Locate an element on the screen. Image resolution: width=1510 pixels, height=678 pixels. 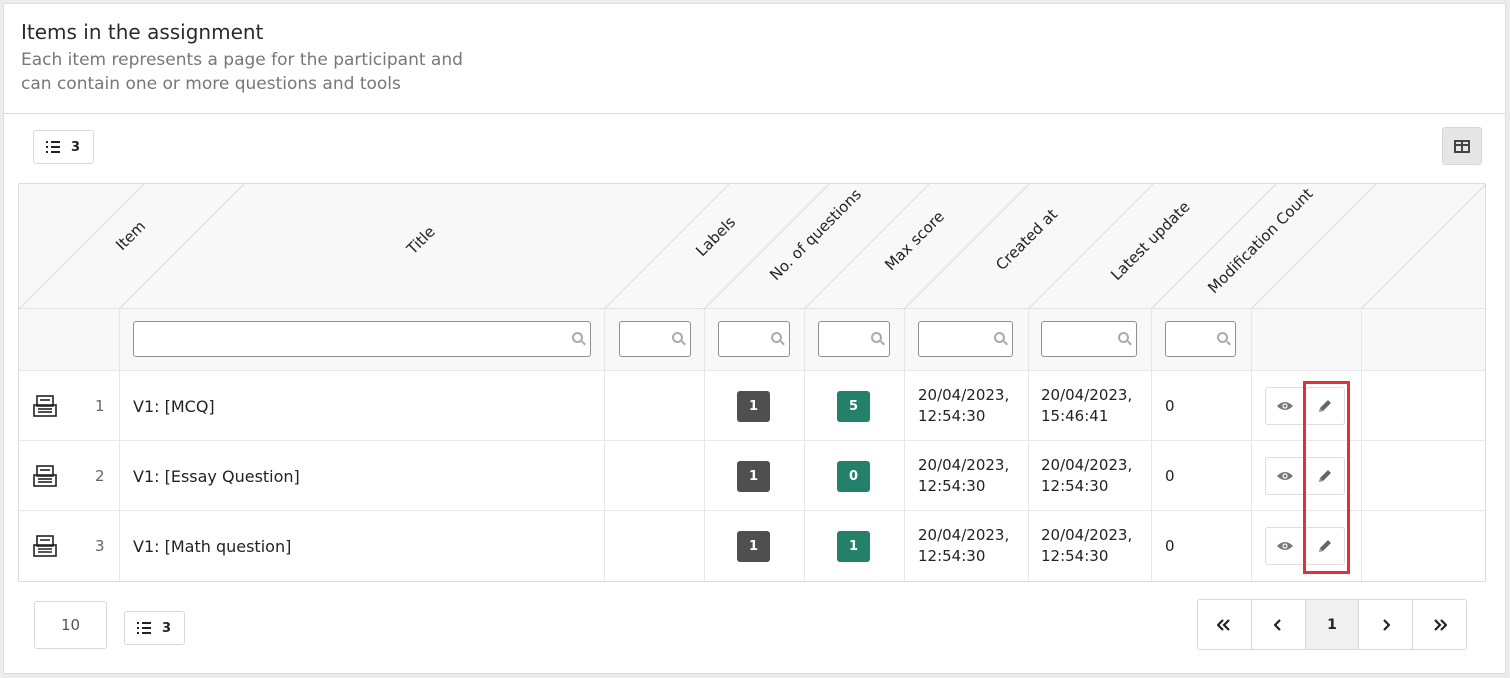
modification-count-filter-input is located at coordinates (1200, 339).